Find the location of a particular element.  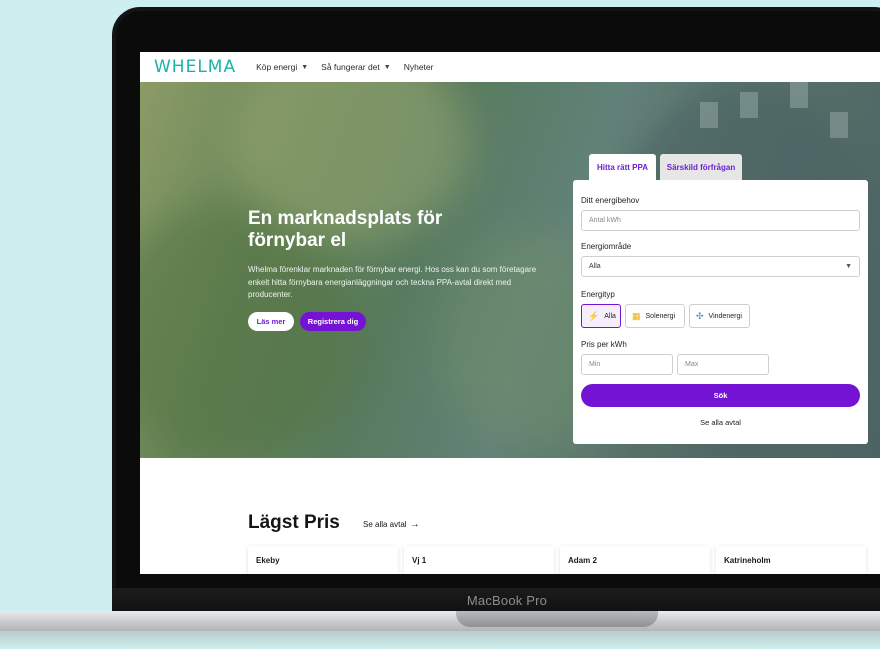

price-card: Katrineholm is located at coordinates (791, 560).